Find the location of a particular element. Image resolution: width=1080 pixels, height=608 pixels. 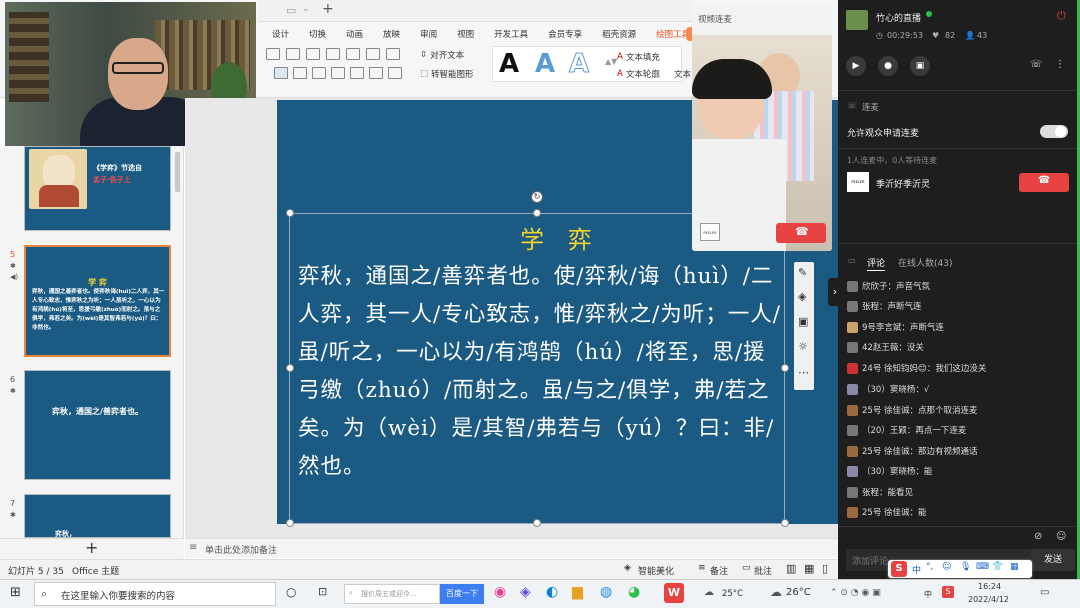

notes-button: 备注 is located at coordinates (719, 570).